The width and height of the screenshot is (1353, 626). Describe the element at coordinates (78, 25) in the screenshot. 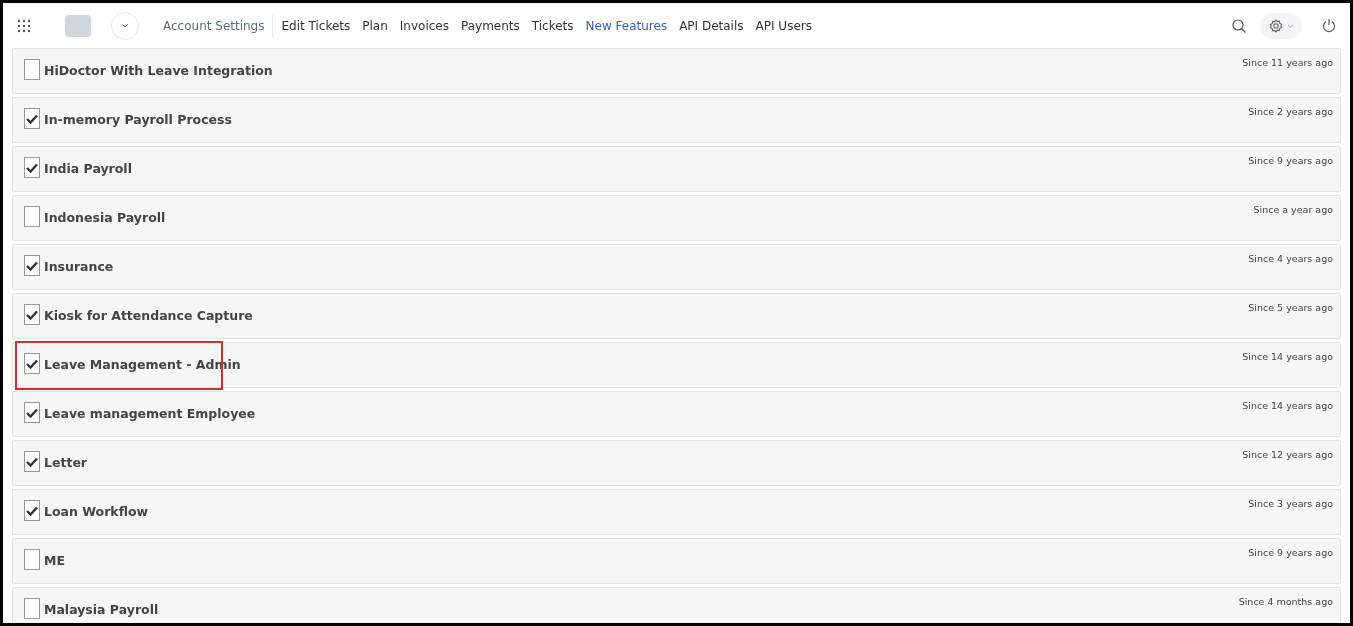

I see `logo-placeholder` at that location.